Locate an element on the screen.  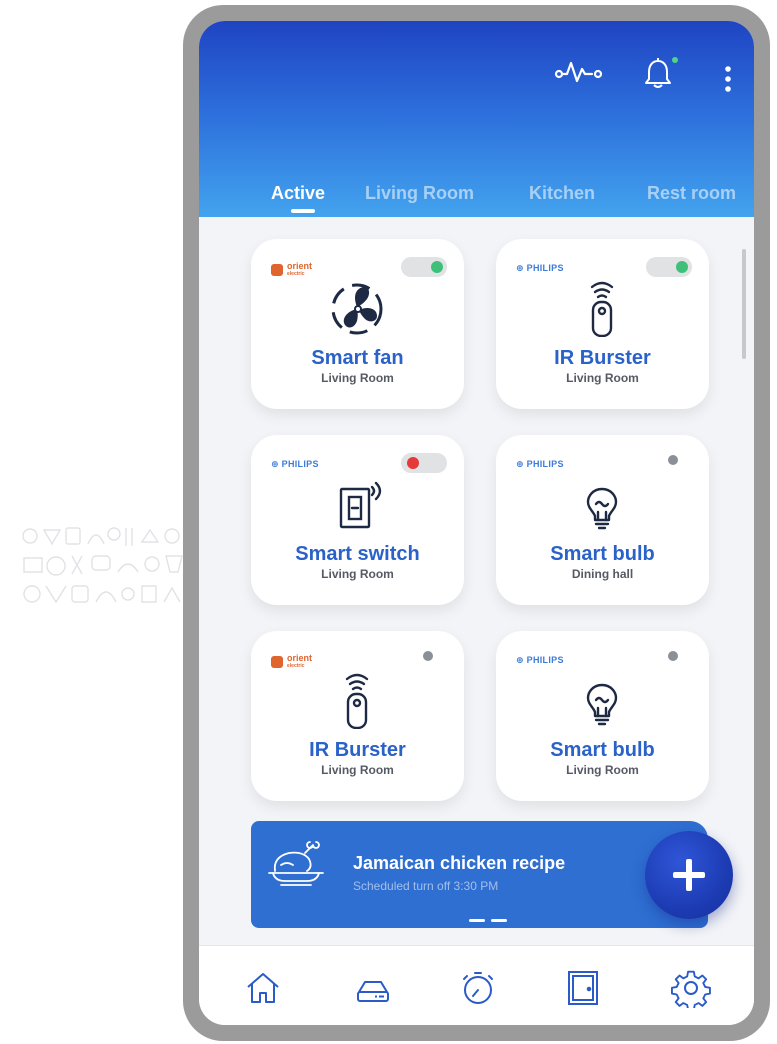
nav-router-icon is located at coordinates (373, 988).